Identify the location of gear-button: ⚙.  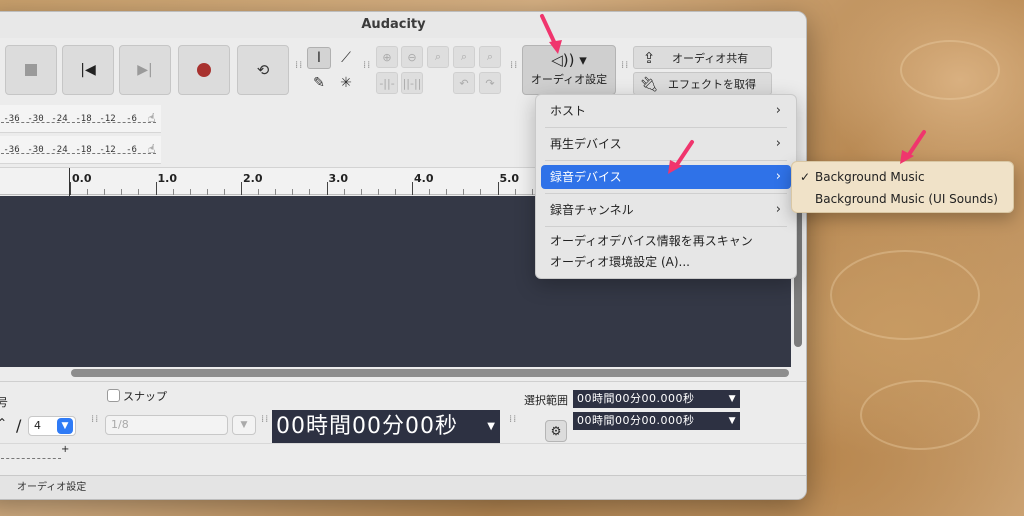
(556, 431).